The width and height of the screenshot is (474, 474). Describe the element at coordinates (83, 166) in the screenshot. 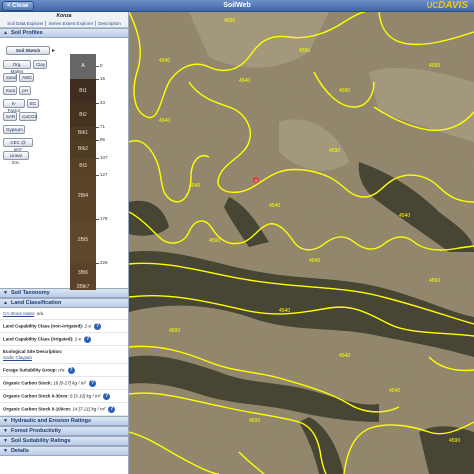

I see `soil-horizon: Bt3` at that location.